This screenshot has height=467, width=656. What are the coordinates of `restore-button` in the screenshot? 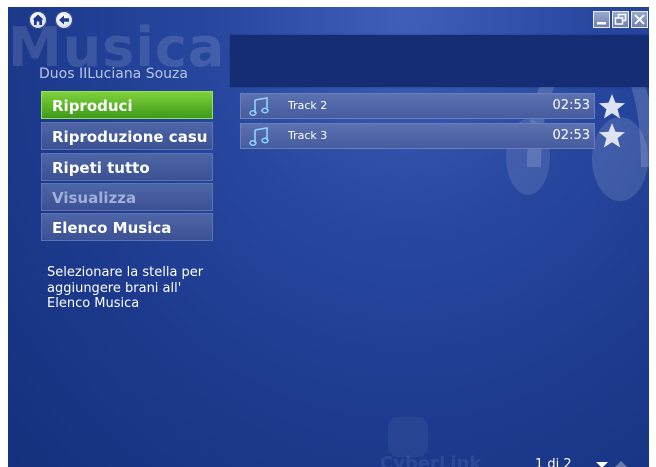 It's located at (620, 19).